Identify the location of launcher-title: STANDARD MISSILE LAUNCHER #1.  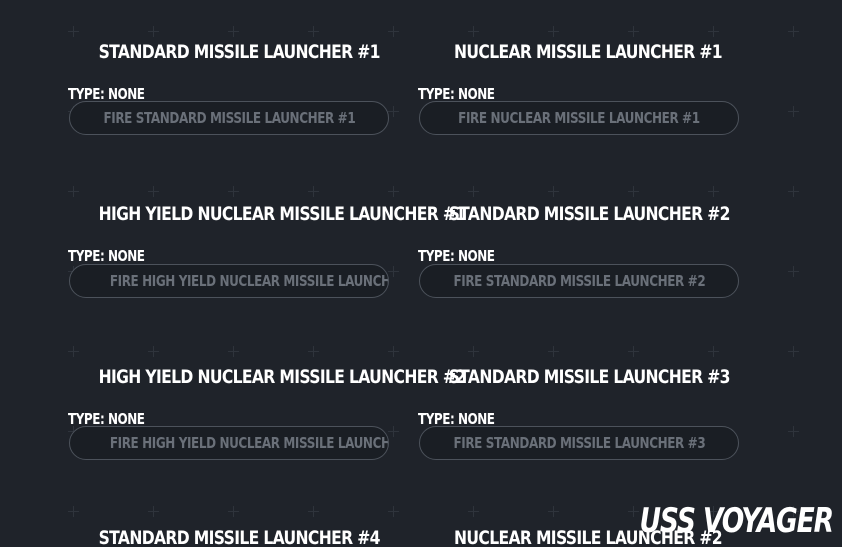
(239, 52).